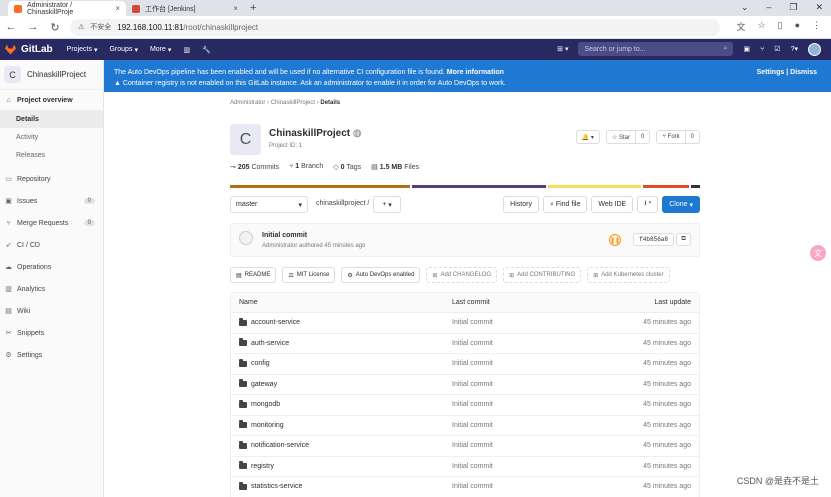 The image size is (831, 497). What do you see at coordinates (387, 204) in the screenshot?
I see `add-file-button: + ▾` at bounding box center [387, 204].